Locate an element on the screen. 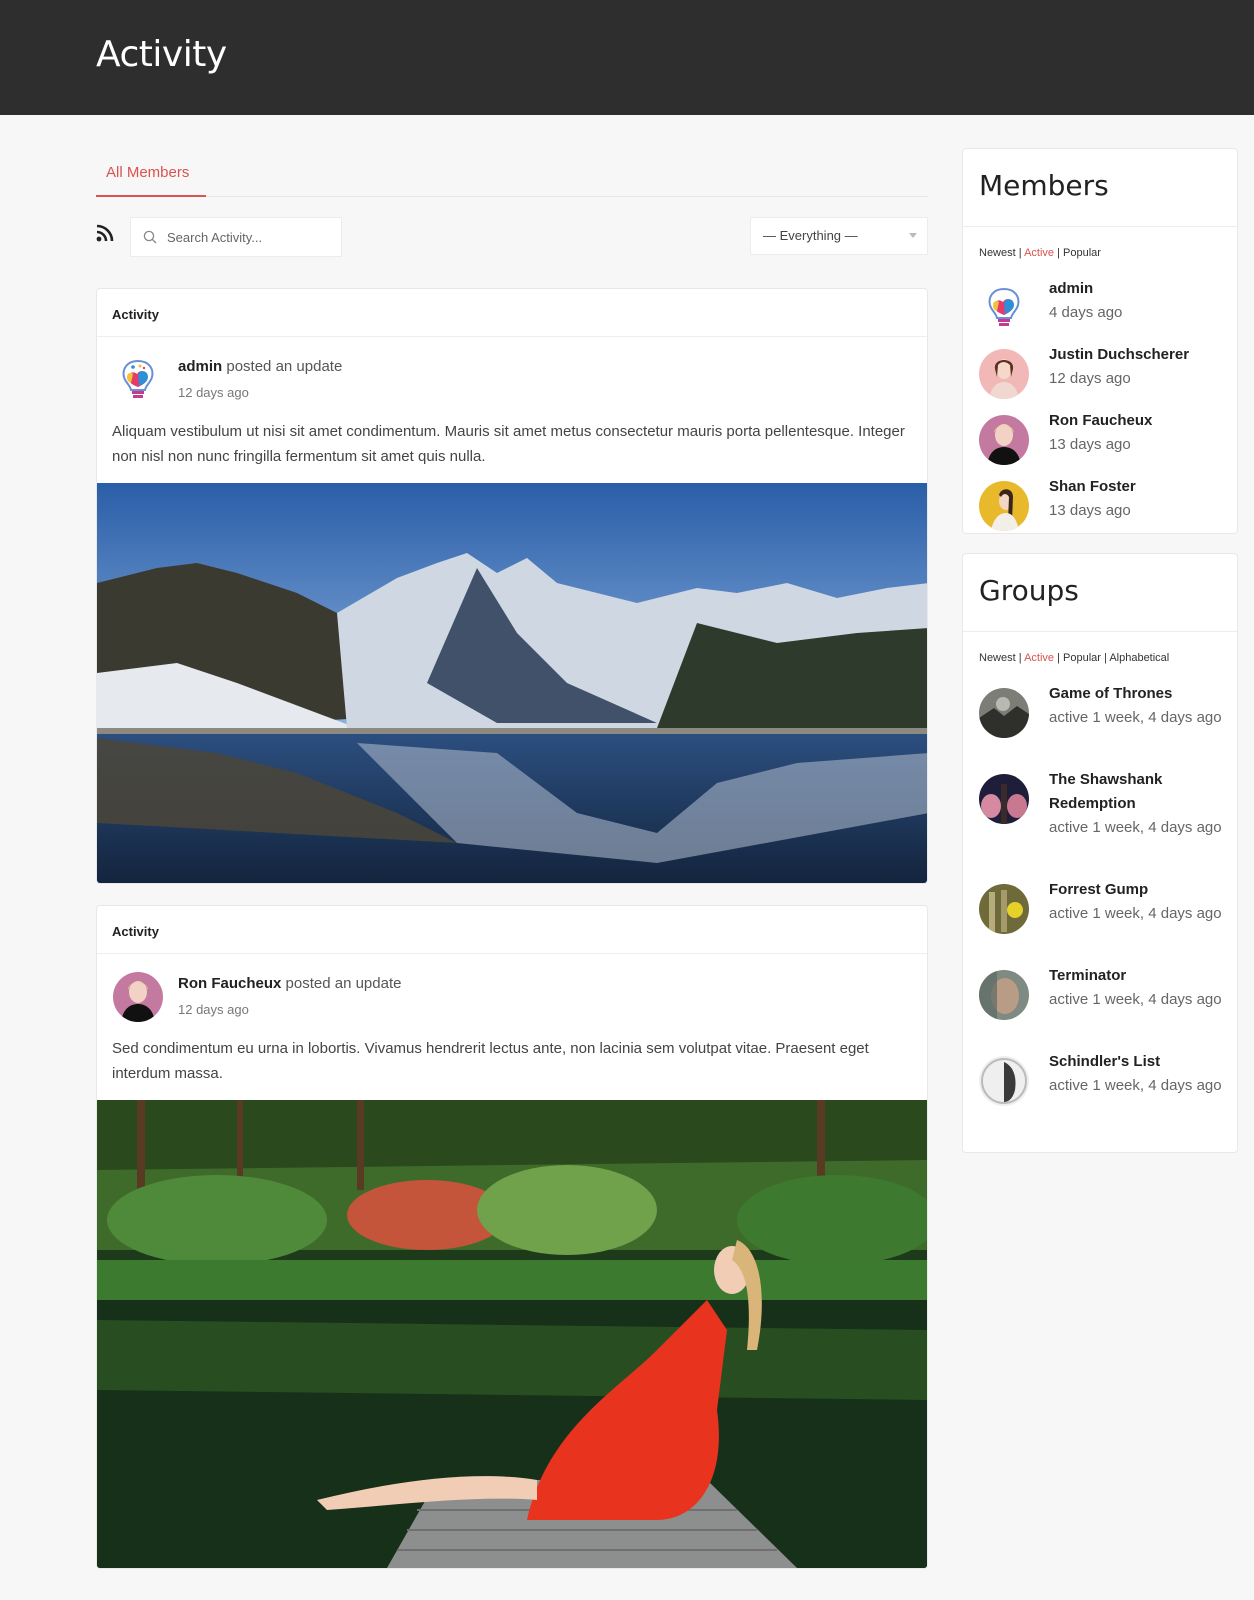 This screenshot has height=1600, width=1254. group-name: Forrest Gump is located at coordinates (1143, 890).